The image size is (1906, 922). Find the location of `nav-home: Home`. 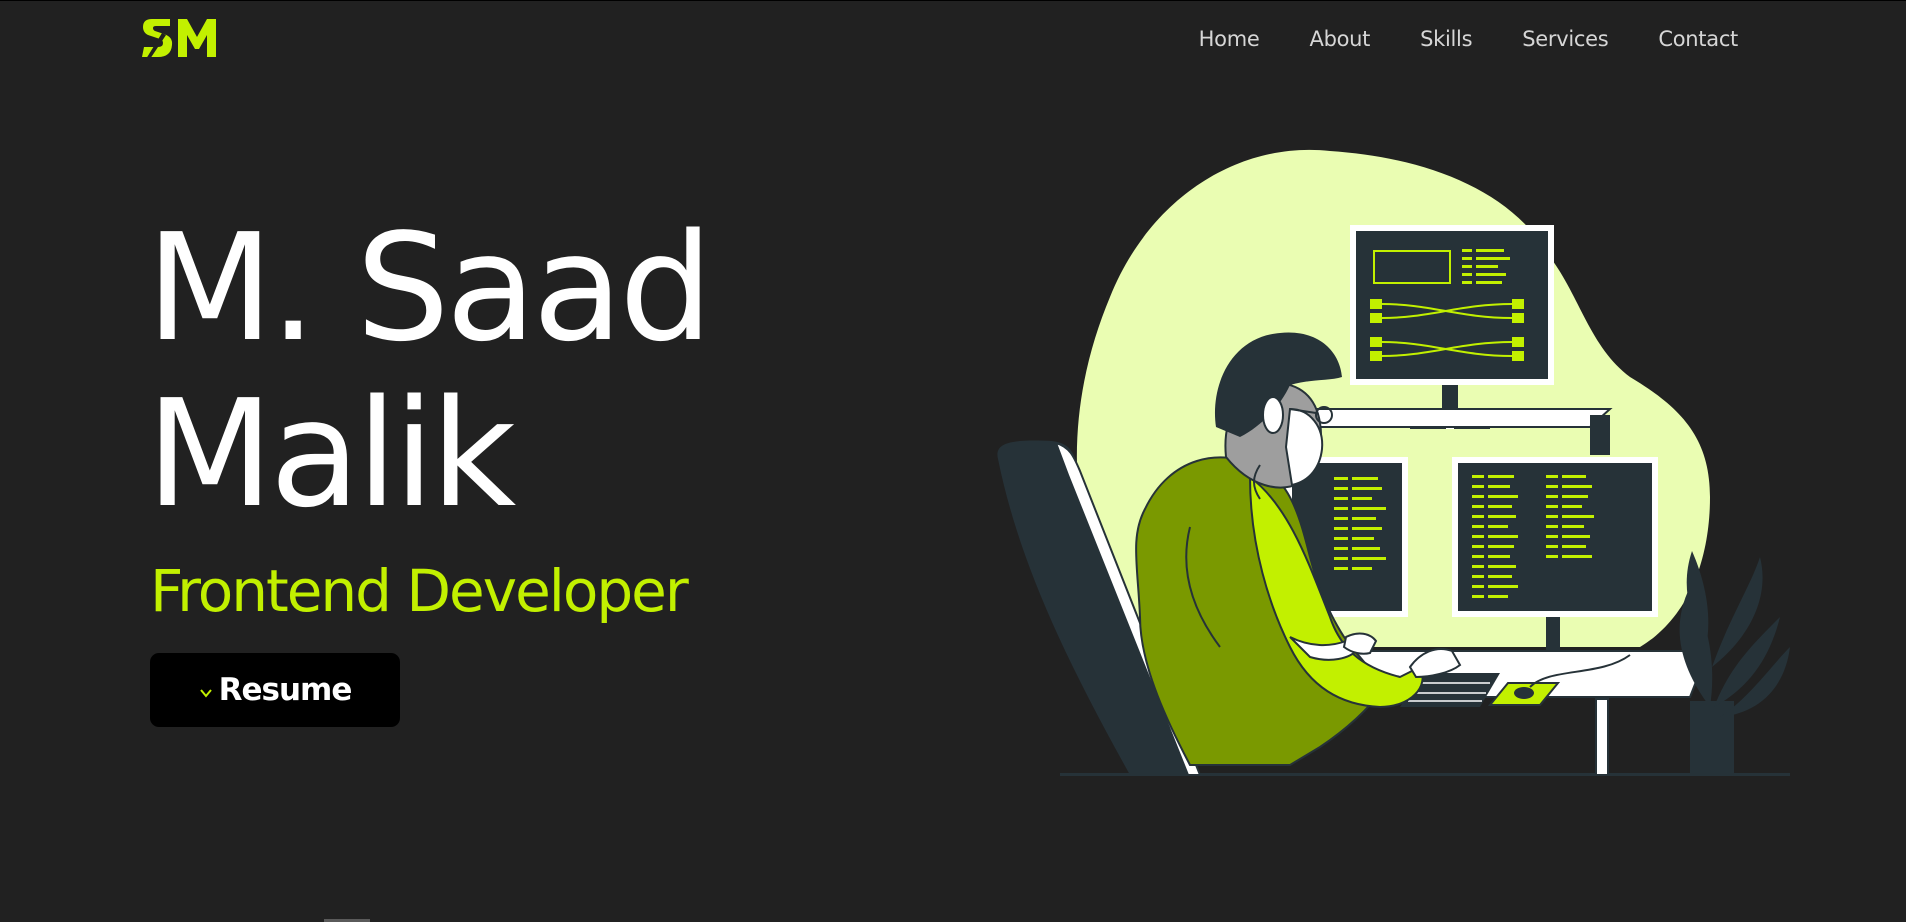

nav-home: Home is located at coordinates (1229, 39).